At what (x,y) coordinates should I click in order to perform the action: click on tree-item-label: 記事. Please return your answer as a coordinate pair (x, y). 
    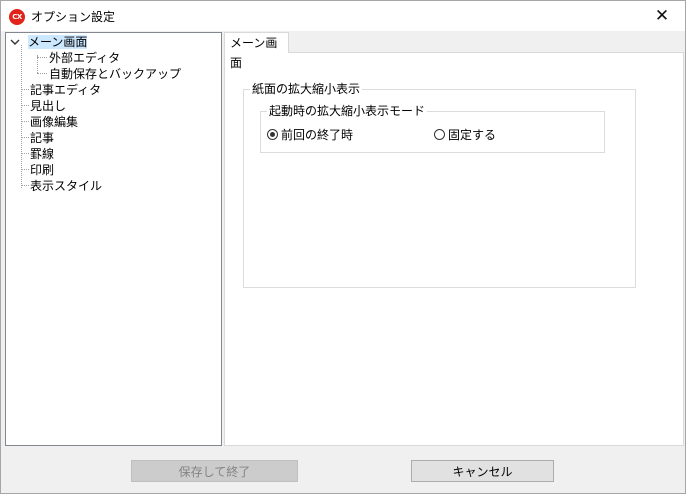
    Looking at the image, I should click on (42, 138).